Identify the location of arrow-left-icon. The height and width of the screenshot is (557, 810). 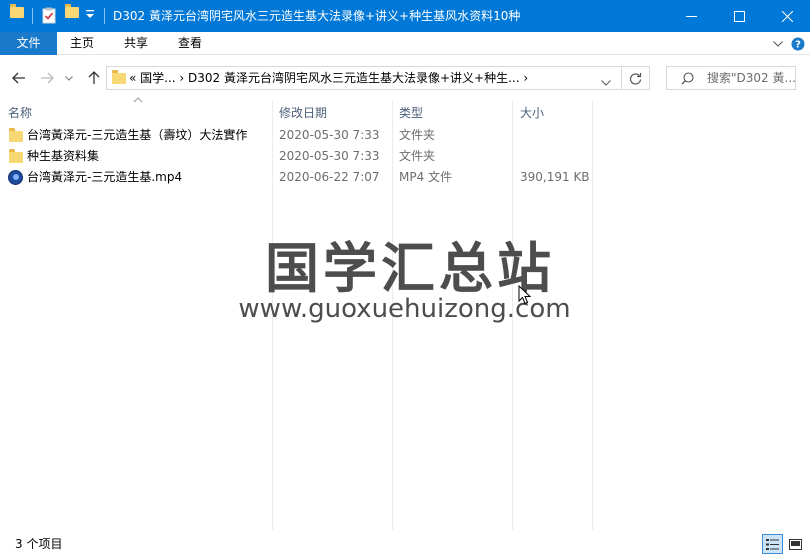
(18, 78).